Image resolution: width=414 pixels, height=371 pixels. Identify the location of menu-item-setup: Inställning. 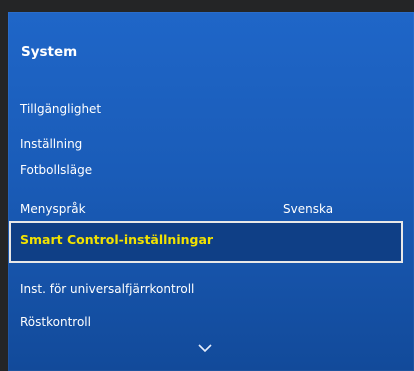
(200, 144).